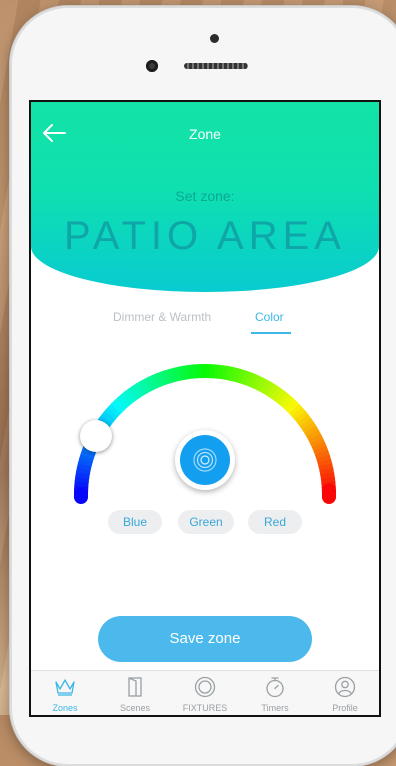  I want to click on selected-color-button, so click(205, 460).